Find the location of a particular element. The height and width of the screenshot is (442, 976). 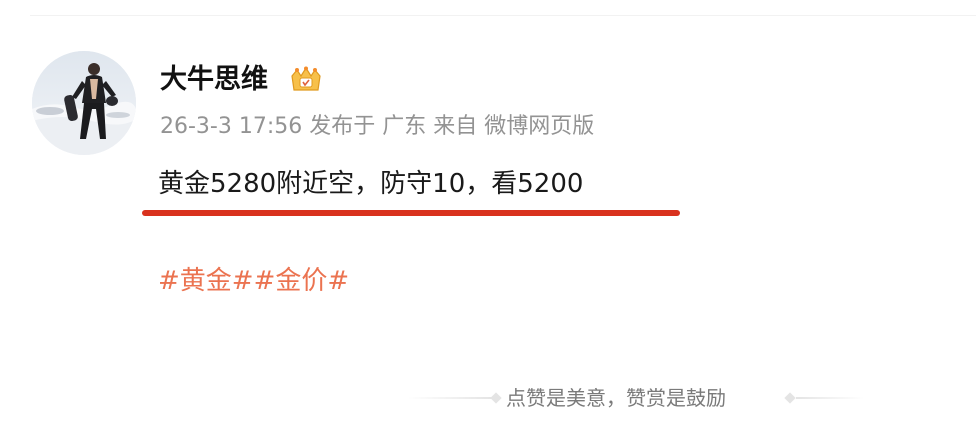

tip-encourage-row: 点赞是美意，赞赏是鼓励 is located at coordinates (636, 398).